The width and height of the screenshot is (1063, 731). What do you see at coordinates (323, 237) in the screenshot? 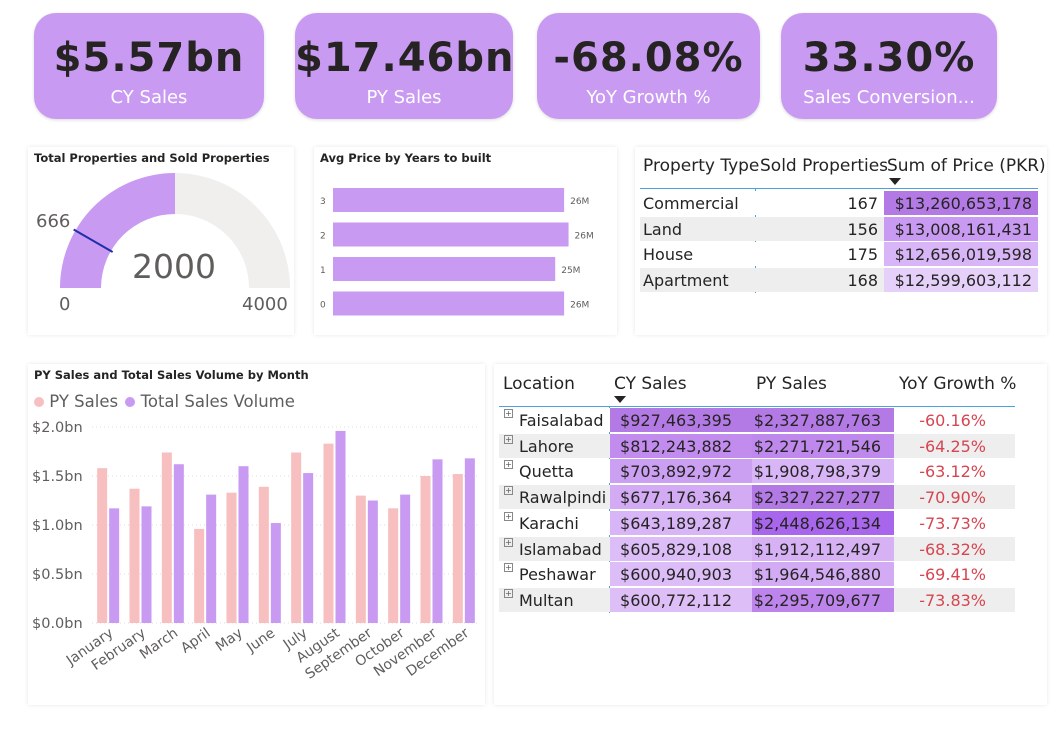
I see `avg-price-category-label: 2` at bounding box center [323, 237].